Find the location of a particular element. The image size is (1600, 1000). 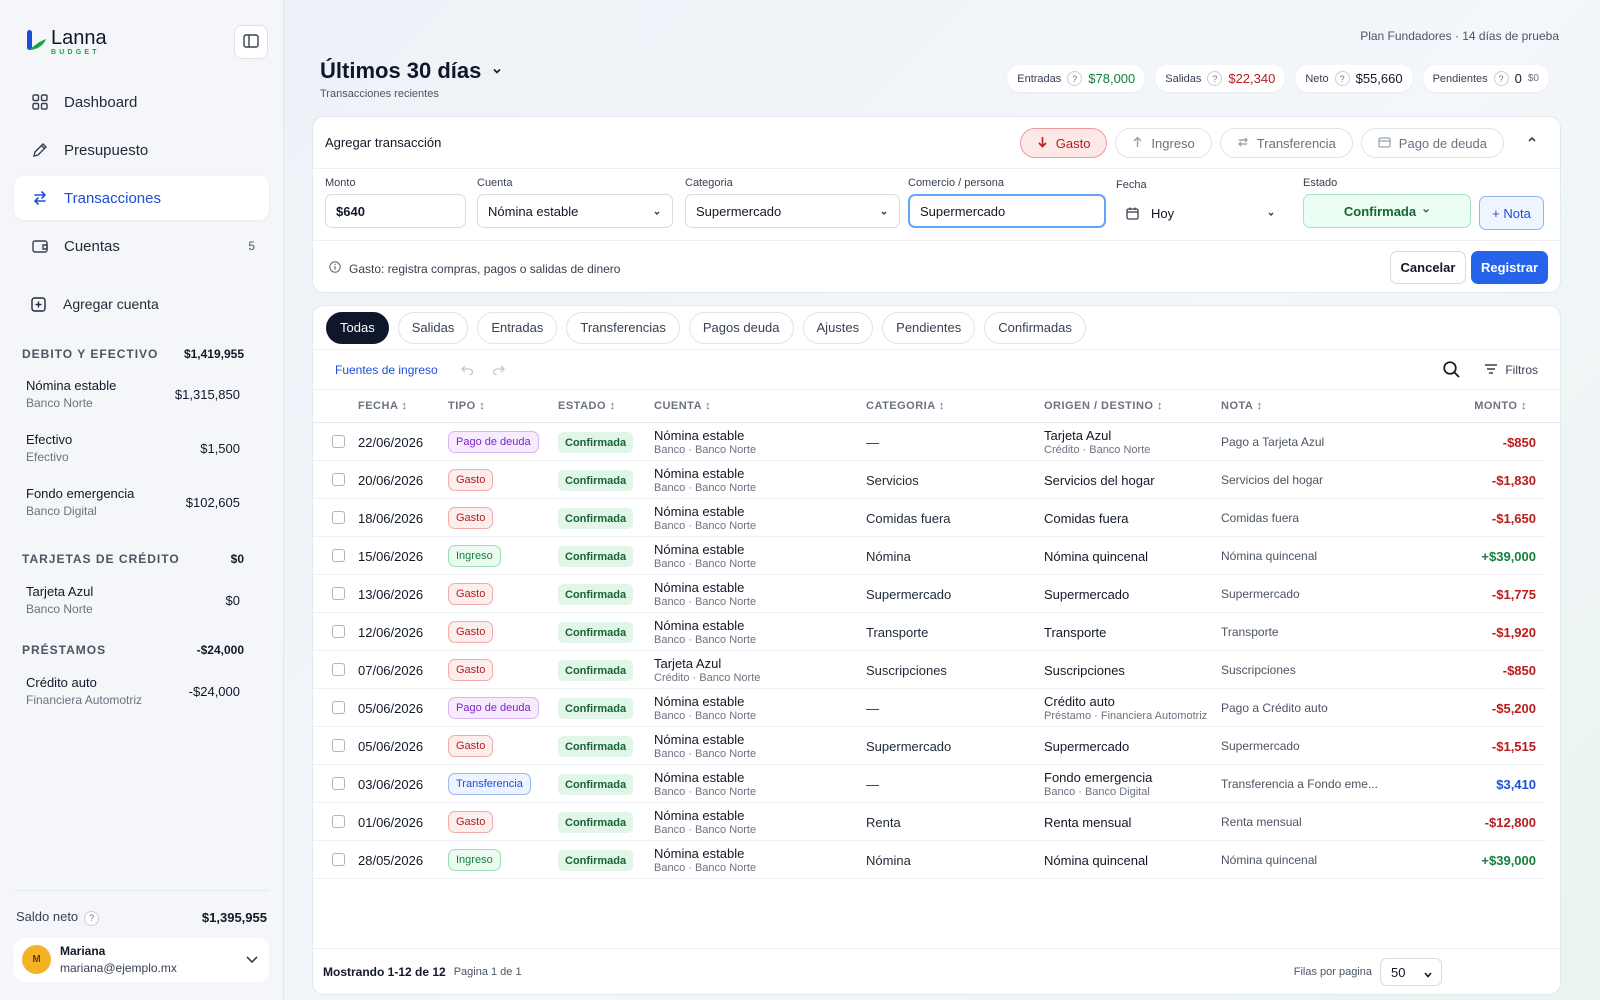

monto-label: Monto is located at coordinates (340, 183).